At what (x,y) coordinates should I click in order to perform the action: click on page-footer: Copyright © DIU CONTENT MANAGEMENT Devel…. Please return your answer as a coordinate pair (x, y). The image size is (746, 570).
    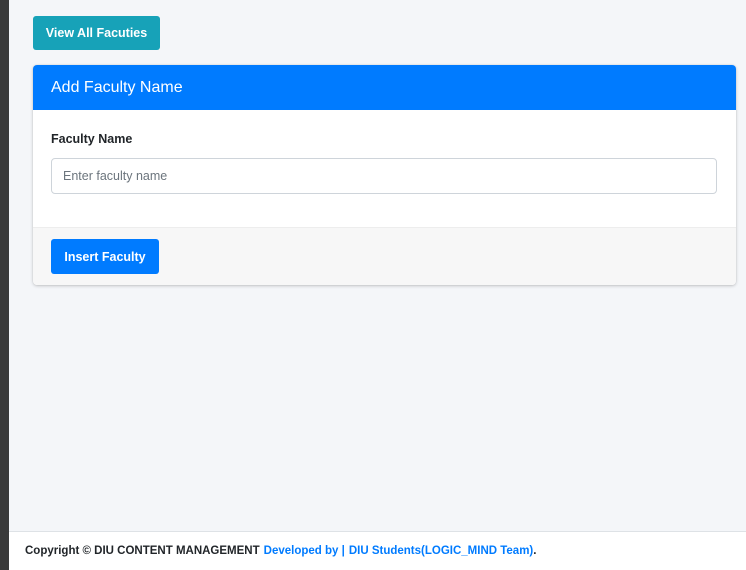
    Looking at the image, I should click on (377, 550).